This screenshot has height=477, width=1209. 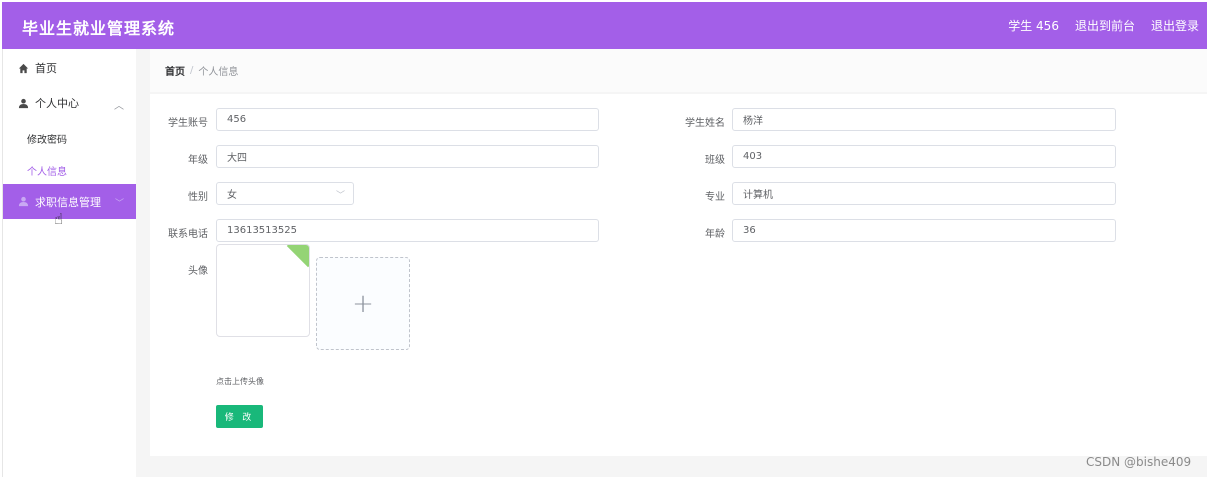 I want to click on sidebar-item-job-info-manage: 求职信息管理 ﹀, so click(x=69, y=201).